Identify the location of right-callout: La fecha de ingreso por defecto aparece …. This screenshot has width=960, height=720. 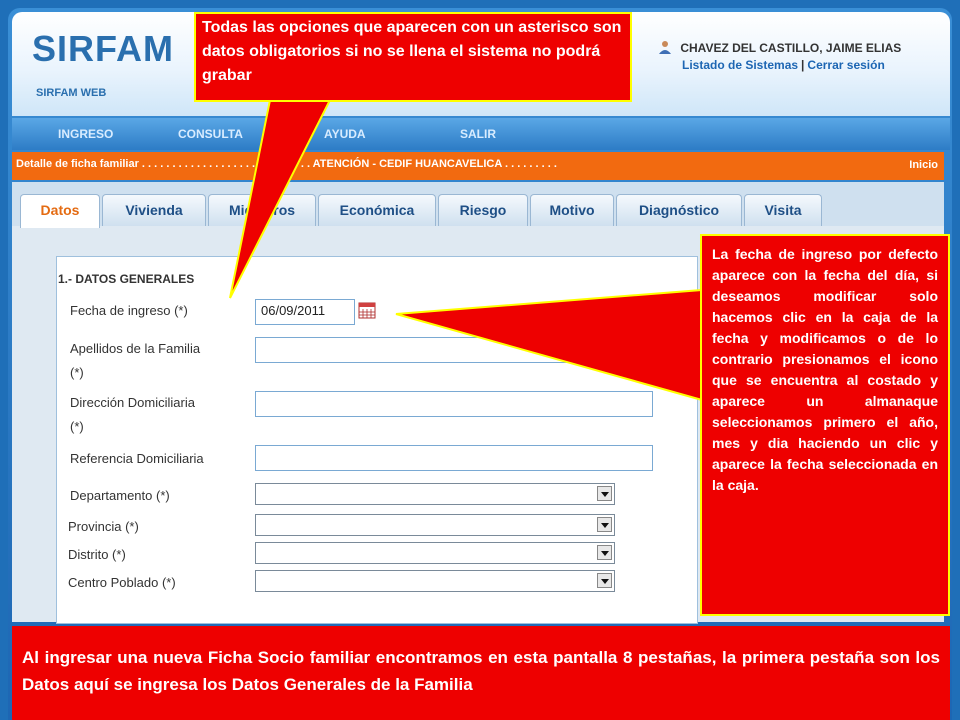
(825, 425).